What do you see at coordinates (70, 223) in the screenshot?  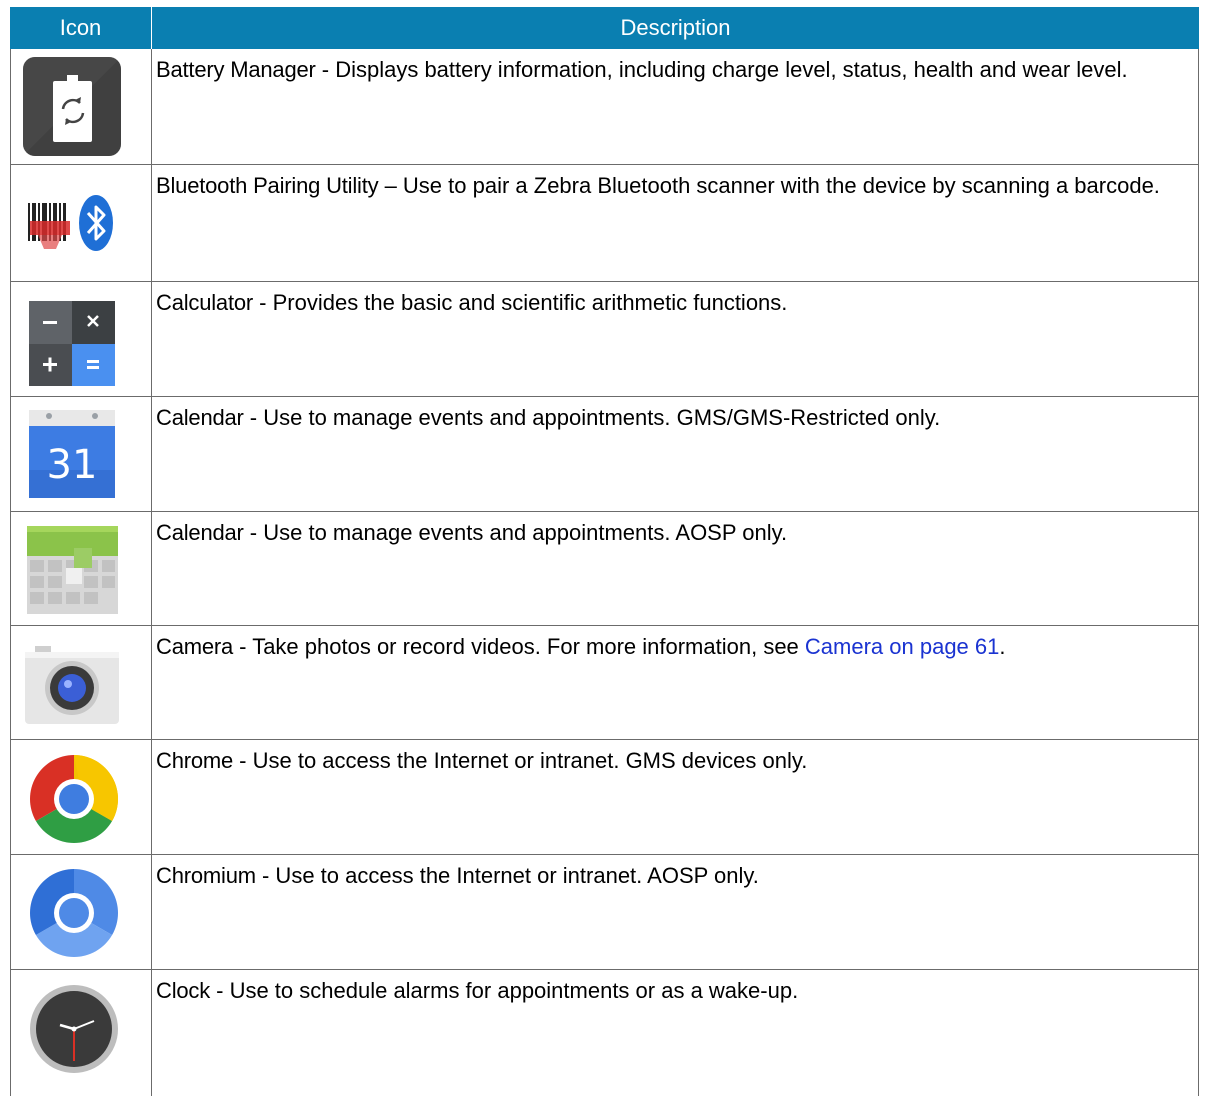 I see `bluetooth-barcode-icon` at bounding box center [70, 223].